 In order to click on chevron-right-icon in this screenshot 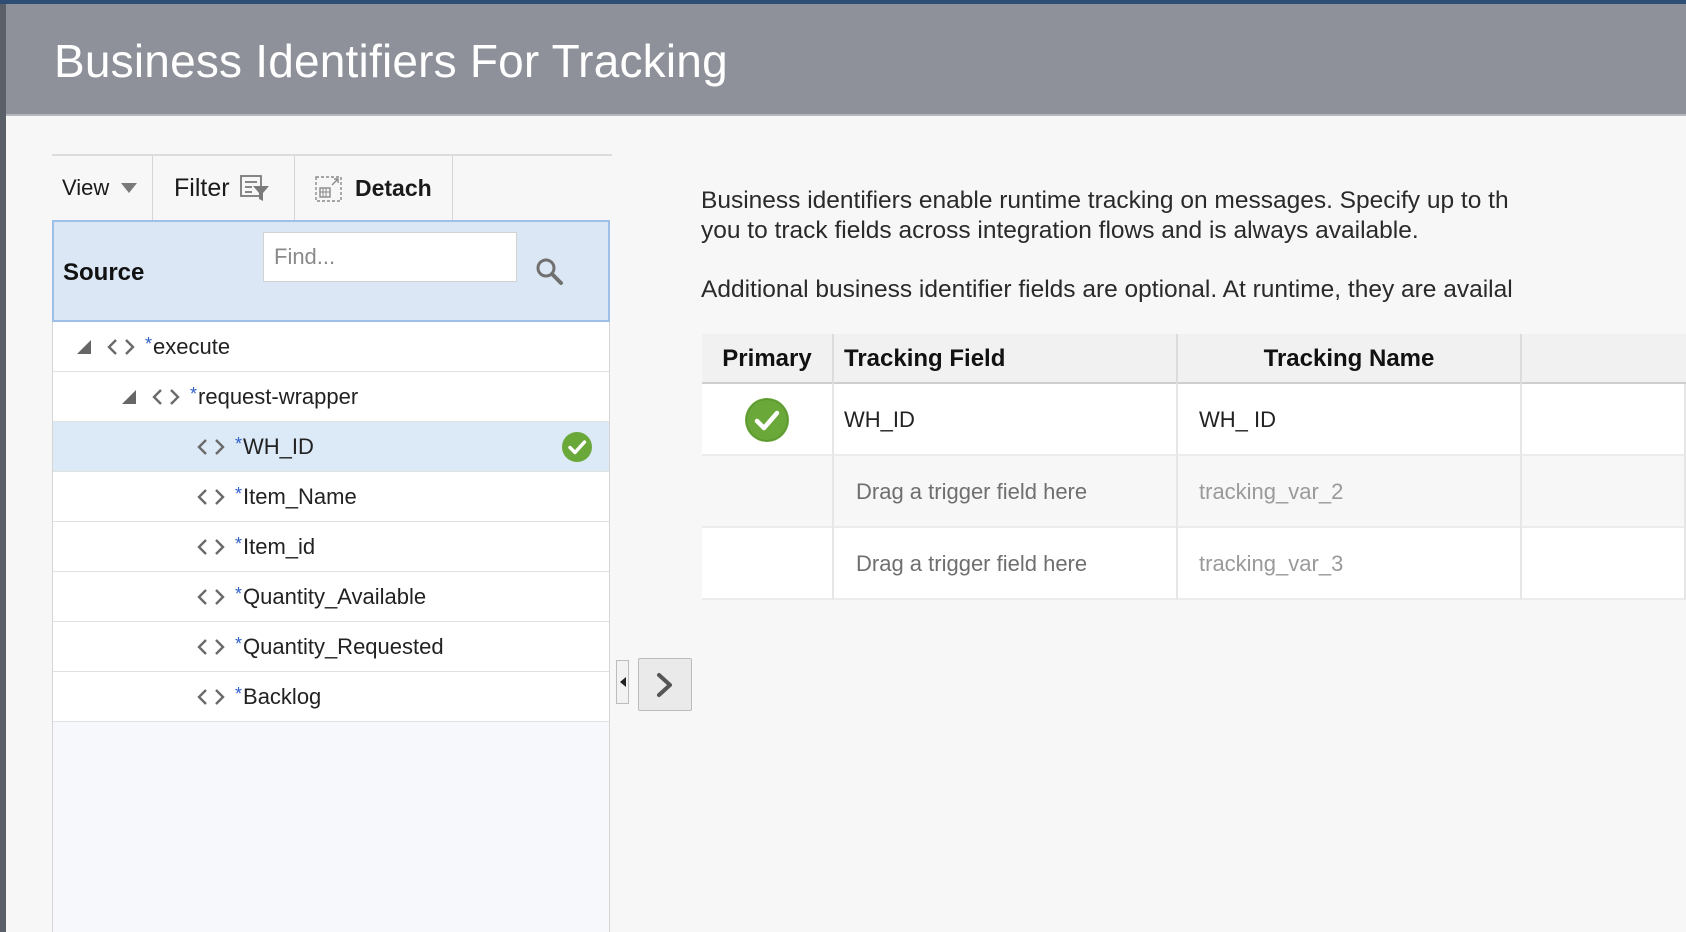, I will do `click(664, 684)`.